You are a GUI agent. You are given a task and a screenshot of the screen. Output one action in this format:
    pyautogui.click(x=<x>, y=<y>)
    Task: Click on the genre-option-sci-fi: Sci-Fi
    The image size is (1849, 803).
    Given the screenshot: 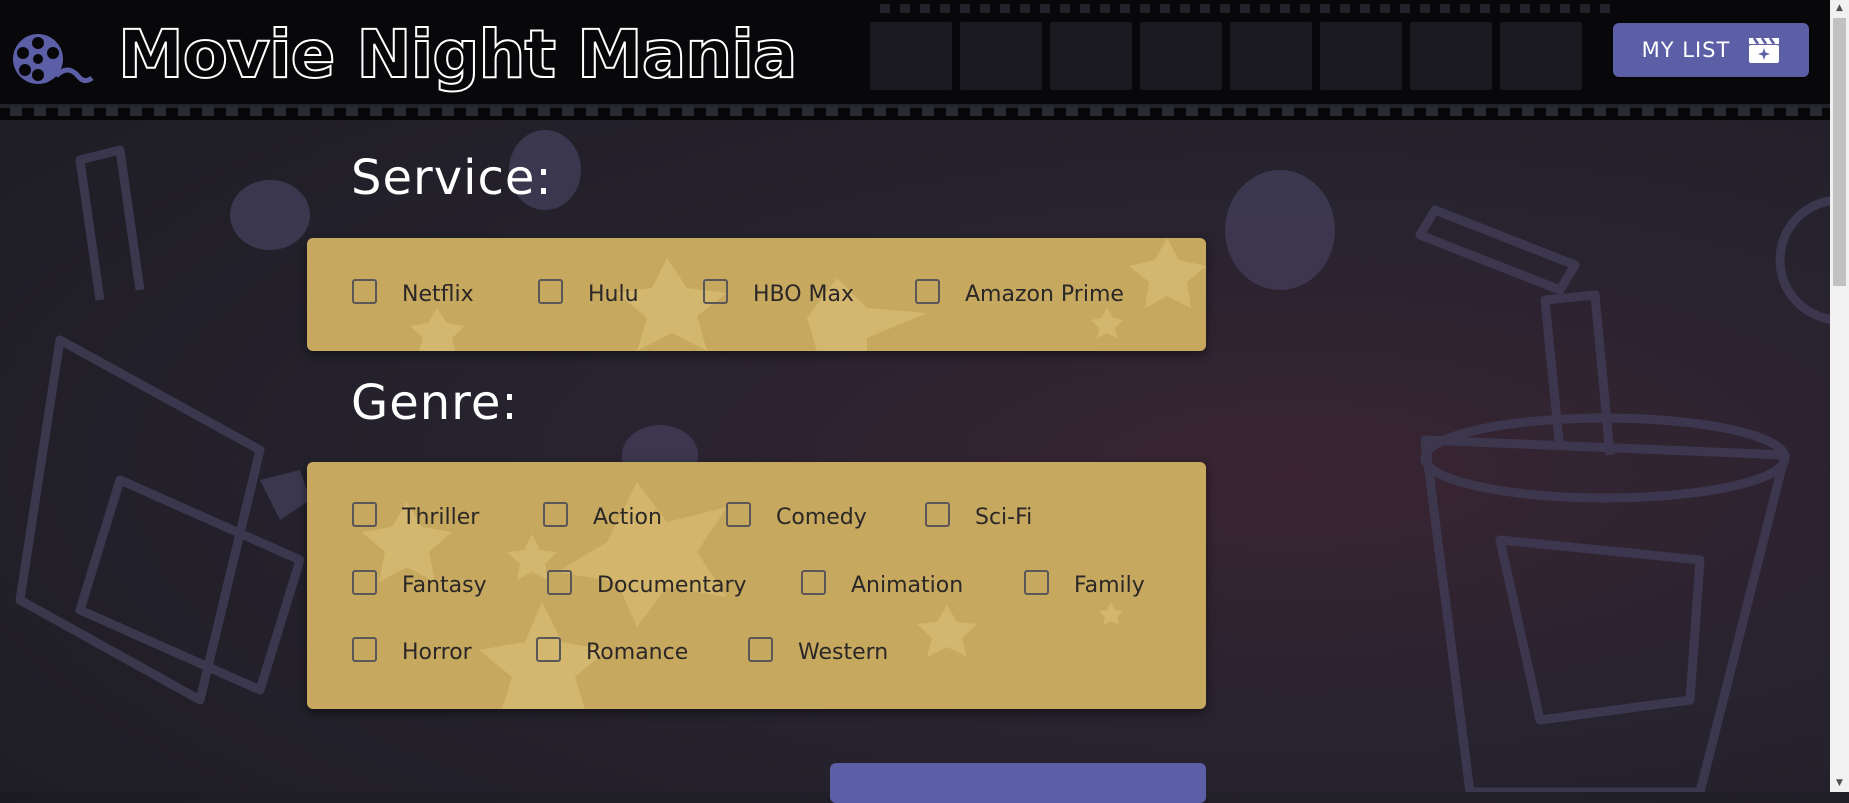 What is the action you would take?
    pyautogui.click(x=978, y=514)
    